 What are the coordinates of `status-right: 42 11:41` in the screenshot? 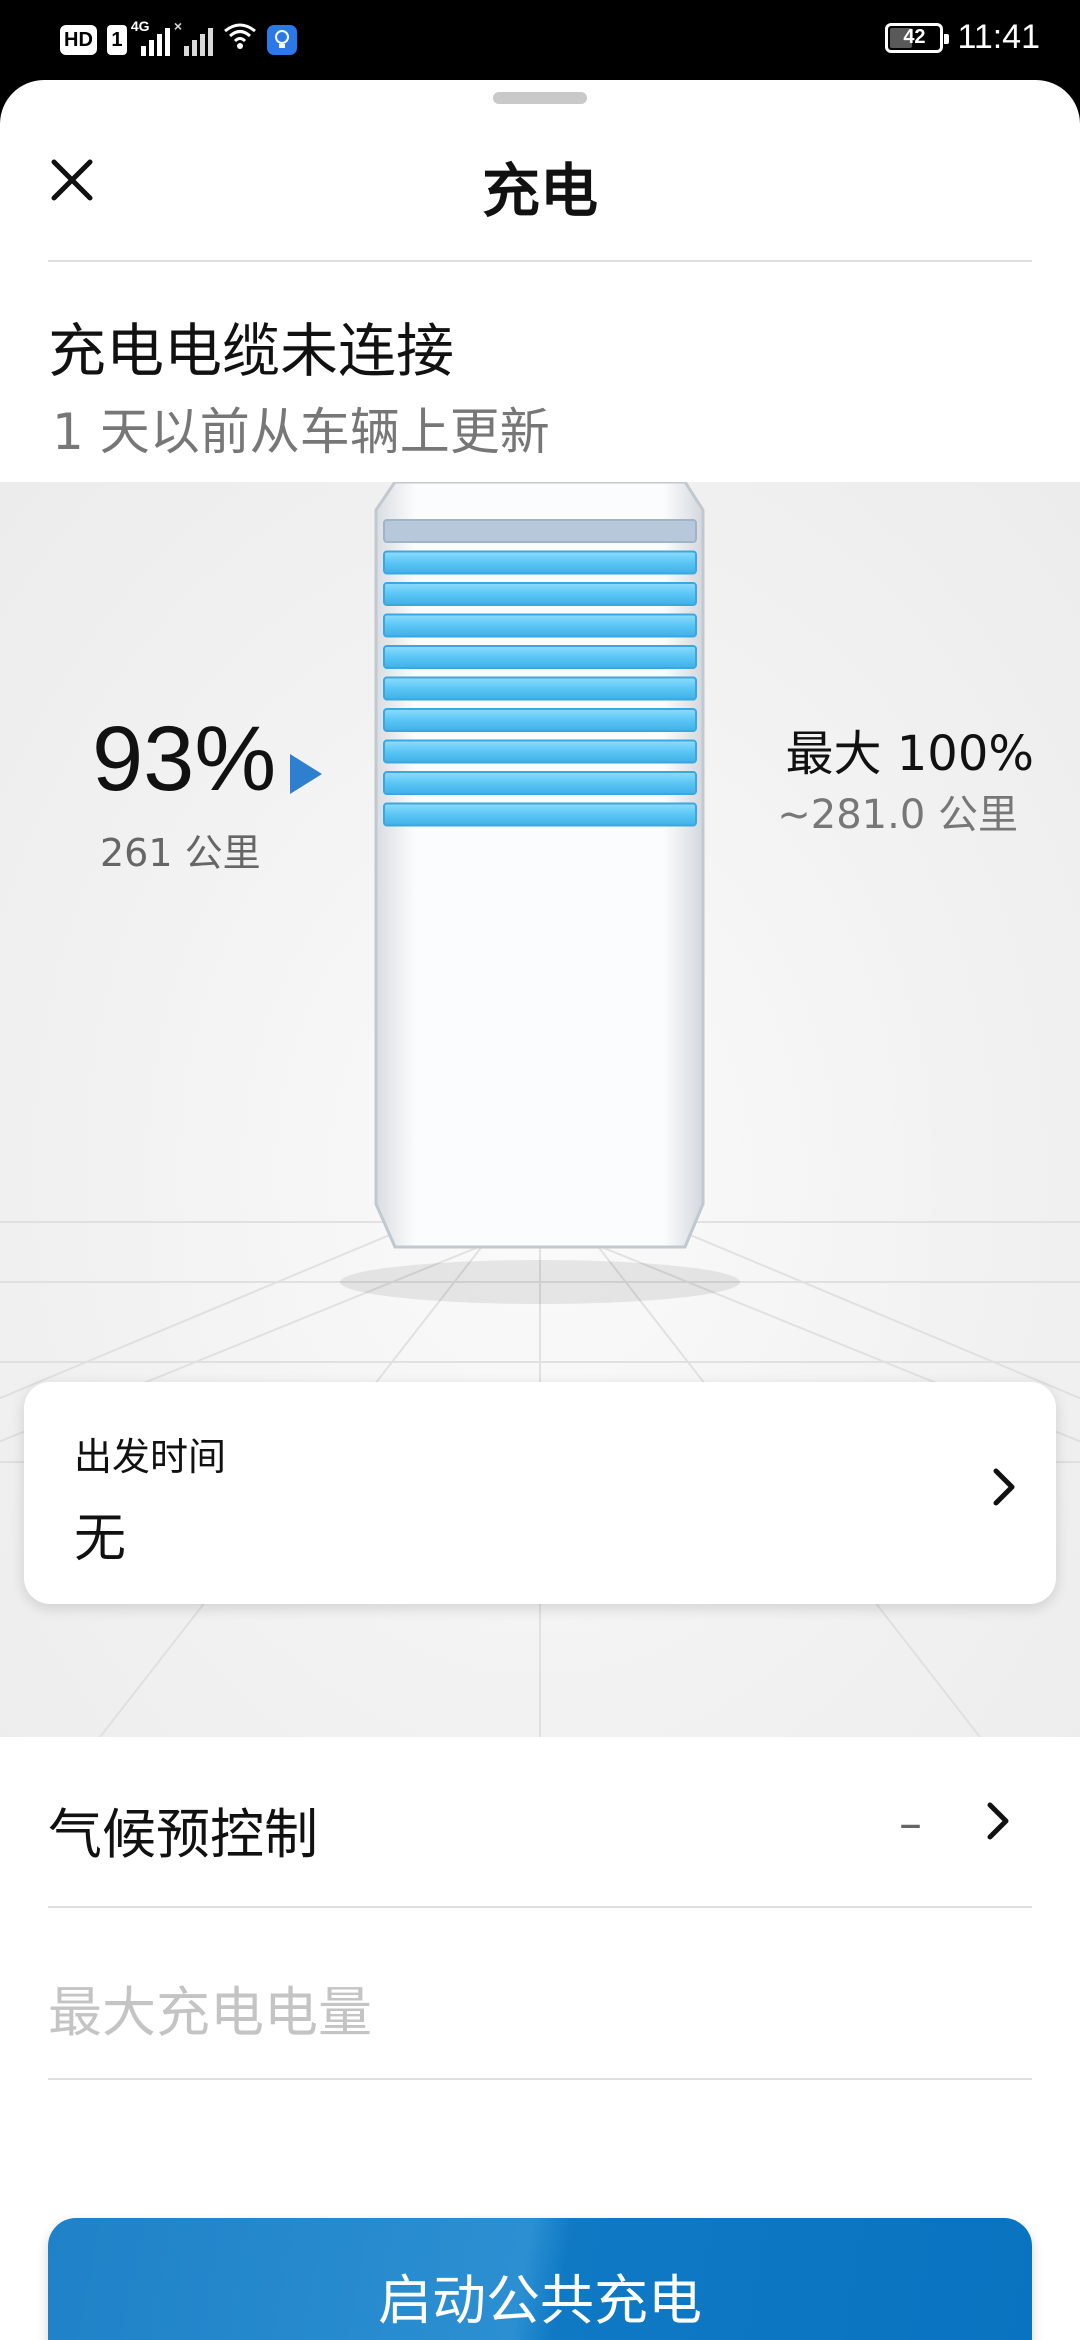 It's located at (962, 37).